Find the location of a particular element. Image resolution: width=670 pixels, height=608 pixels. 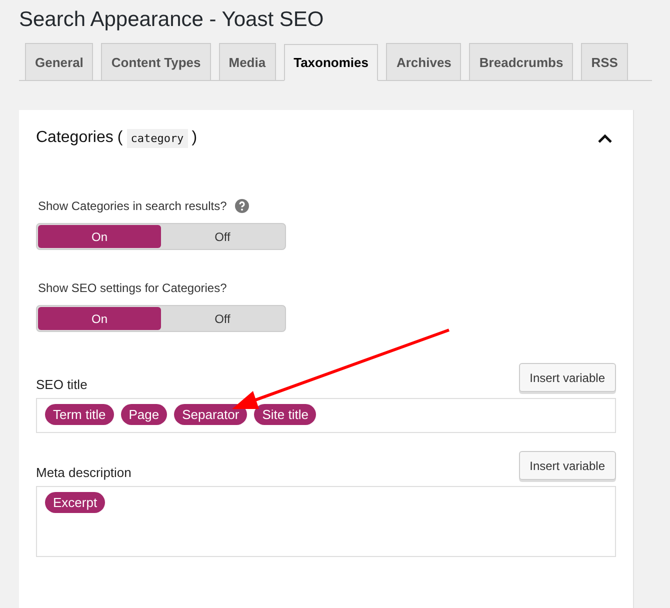

chevron-icon is located at coordinates (605, 138).